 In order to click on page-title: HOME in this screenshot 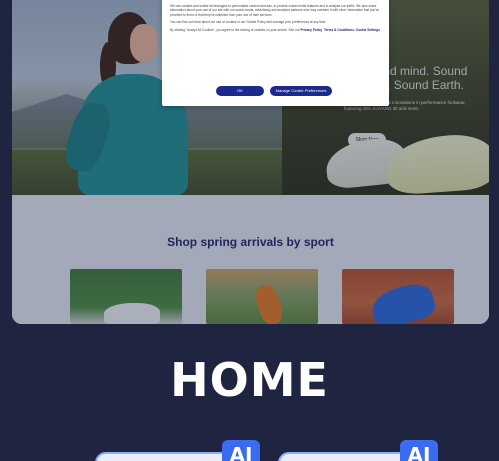, I will do `click(249, 380)`.